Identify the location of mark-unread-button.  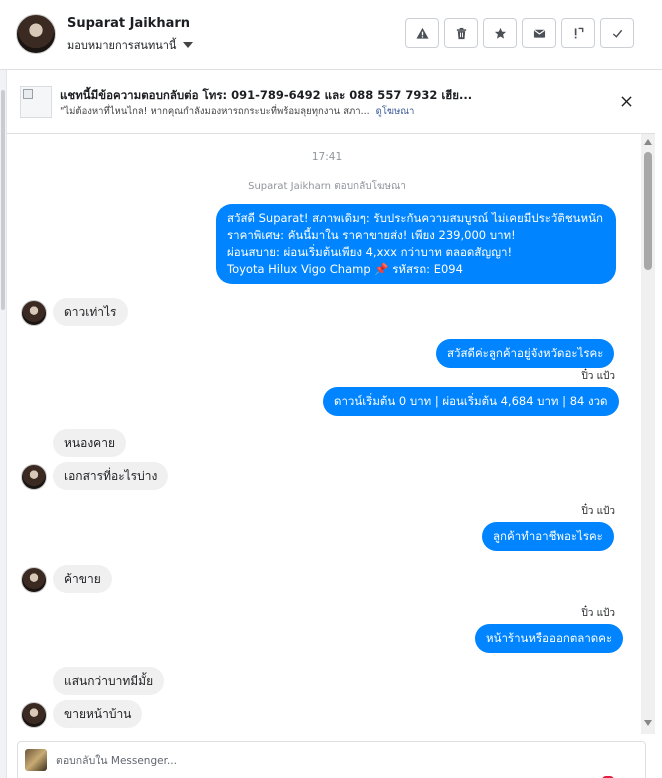
(539, 33).